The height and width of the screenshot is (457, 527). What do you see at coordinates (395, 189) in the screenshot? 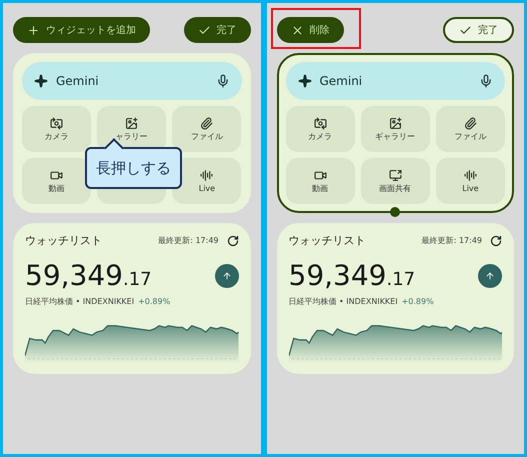
I see `tile-label: 画面共有` at bounding box center [395, 189].